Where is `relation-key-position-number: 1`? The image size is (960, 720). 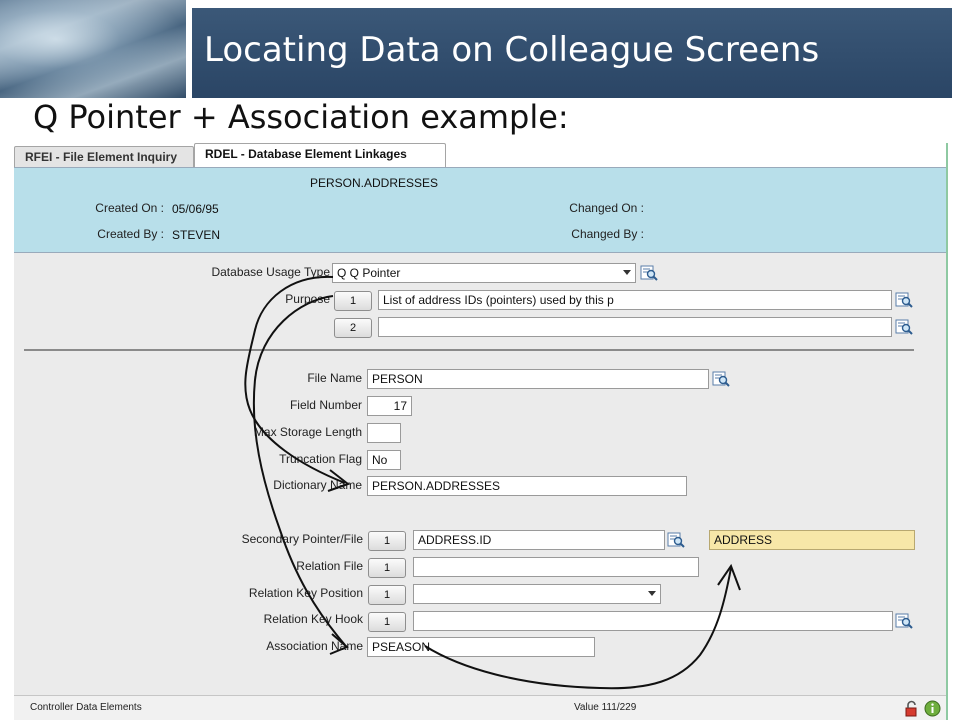
relation-key-position-number: 1 is located at coordinates (387, 595).